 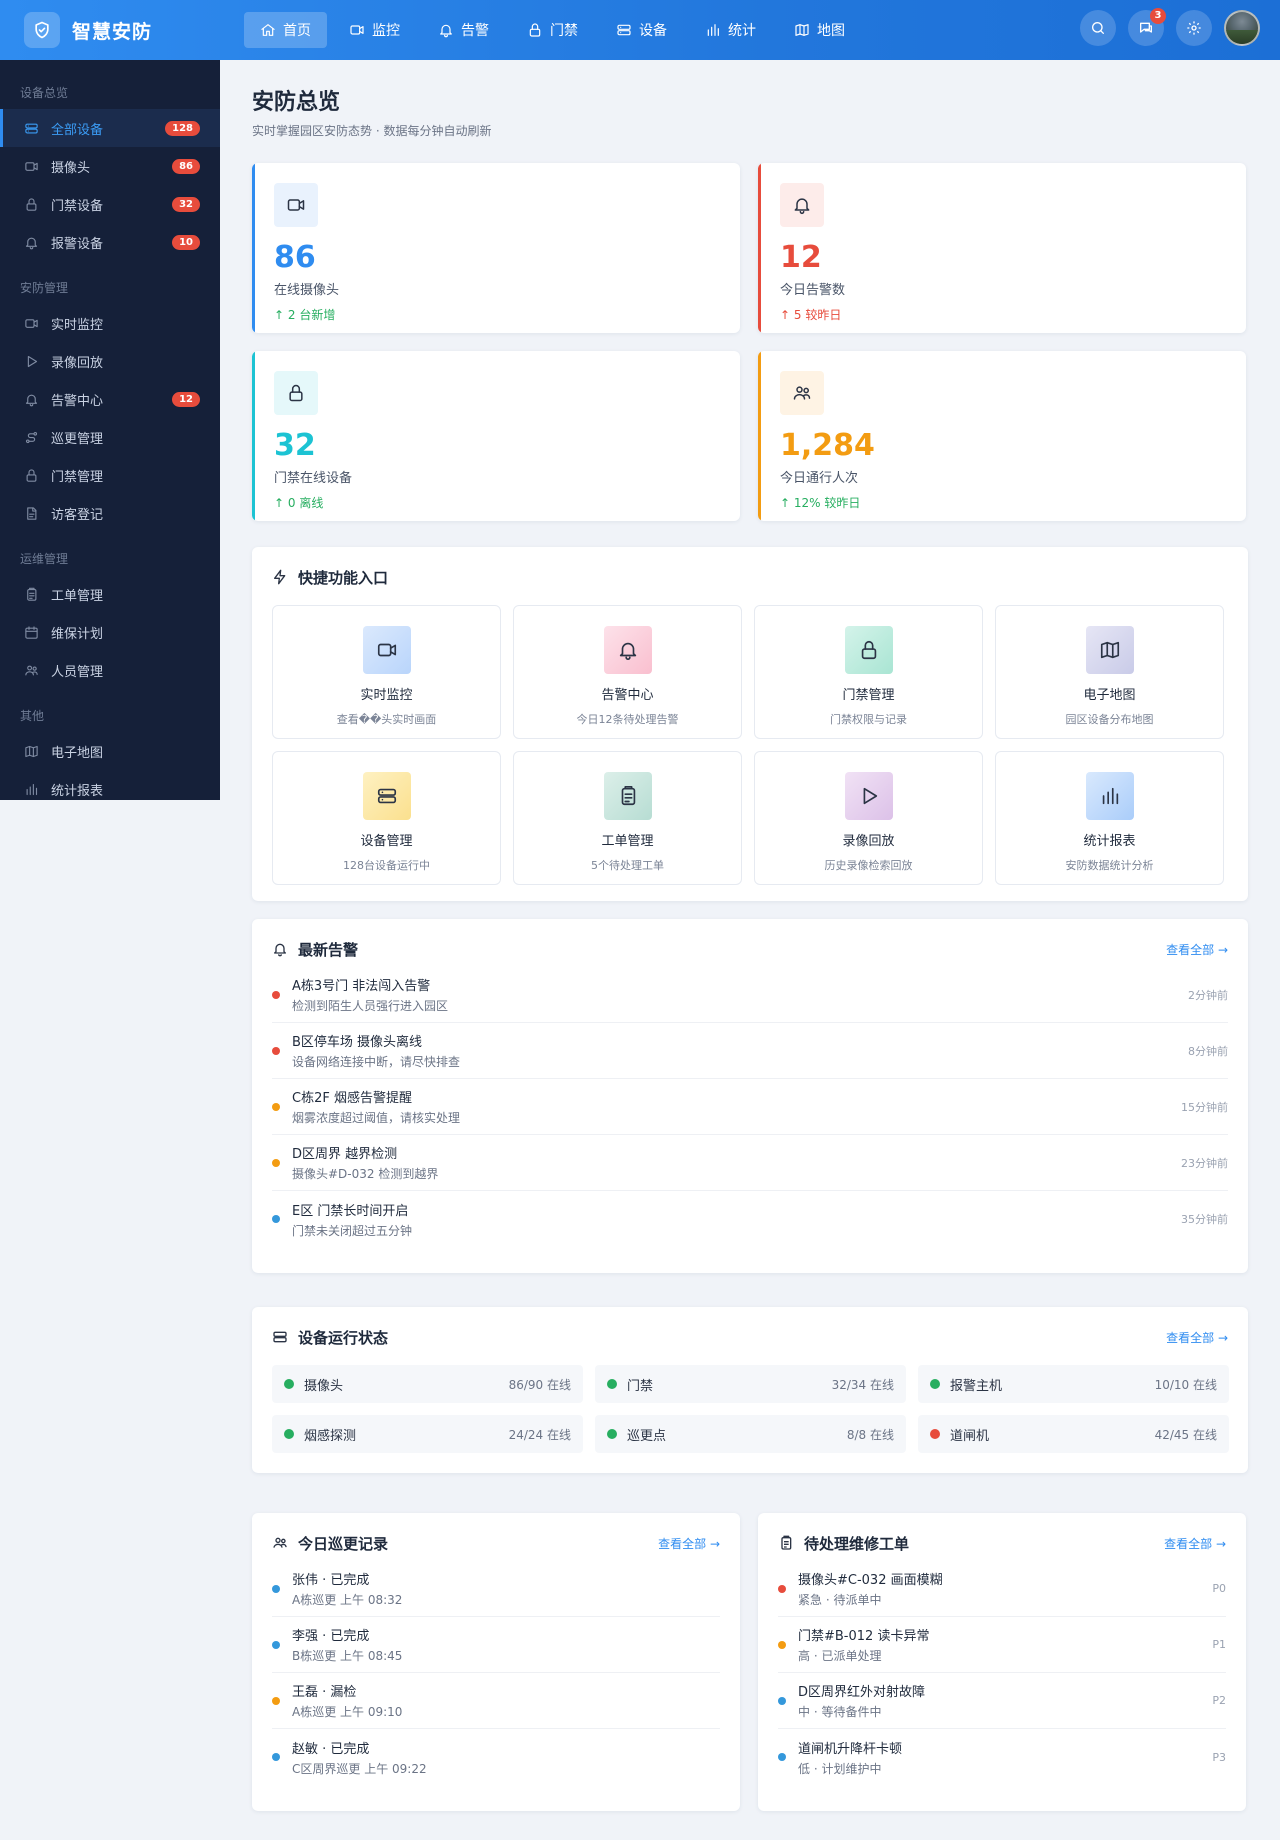 I want to click on sidebar-item: 录像回放, so click(x=110, y=361).